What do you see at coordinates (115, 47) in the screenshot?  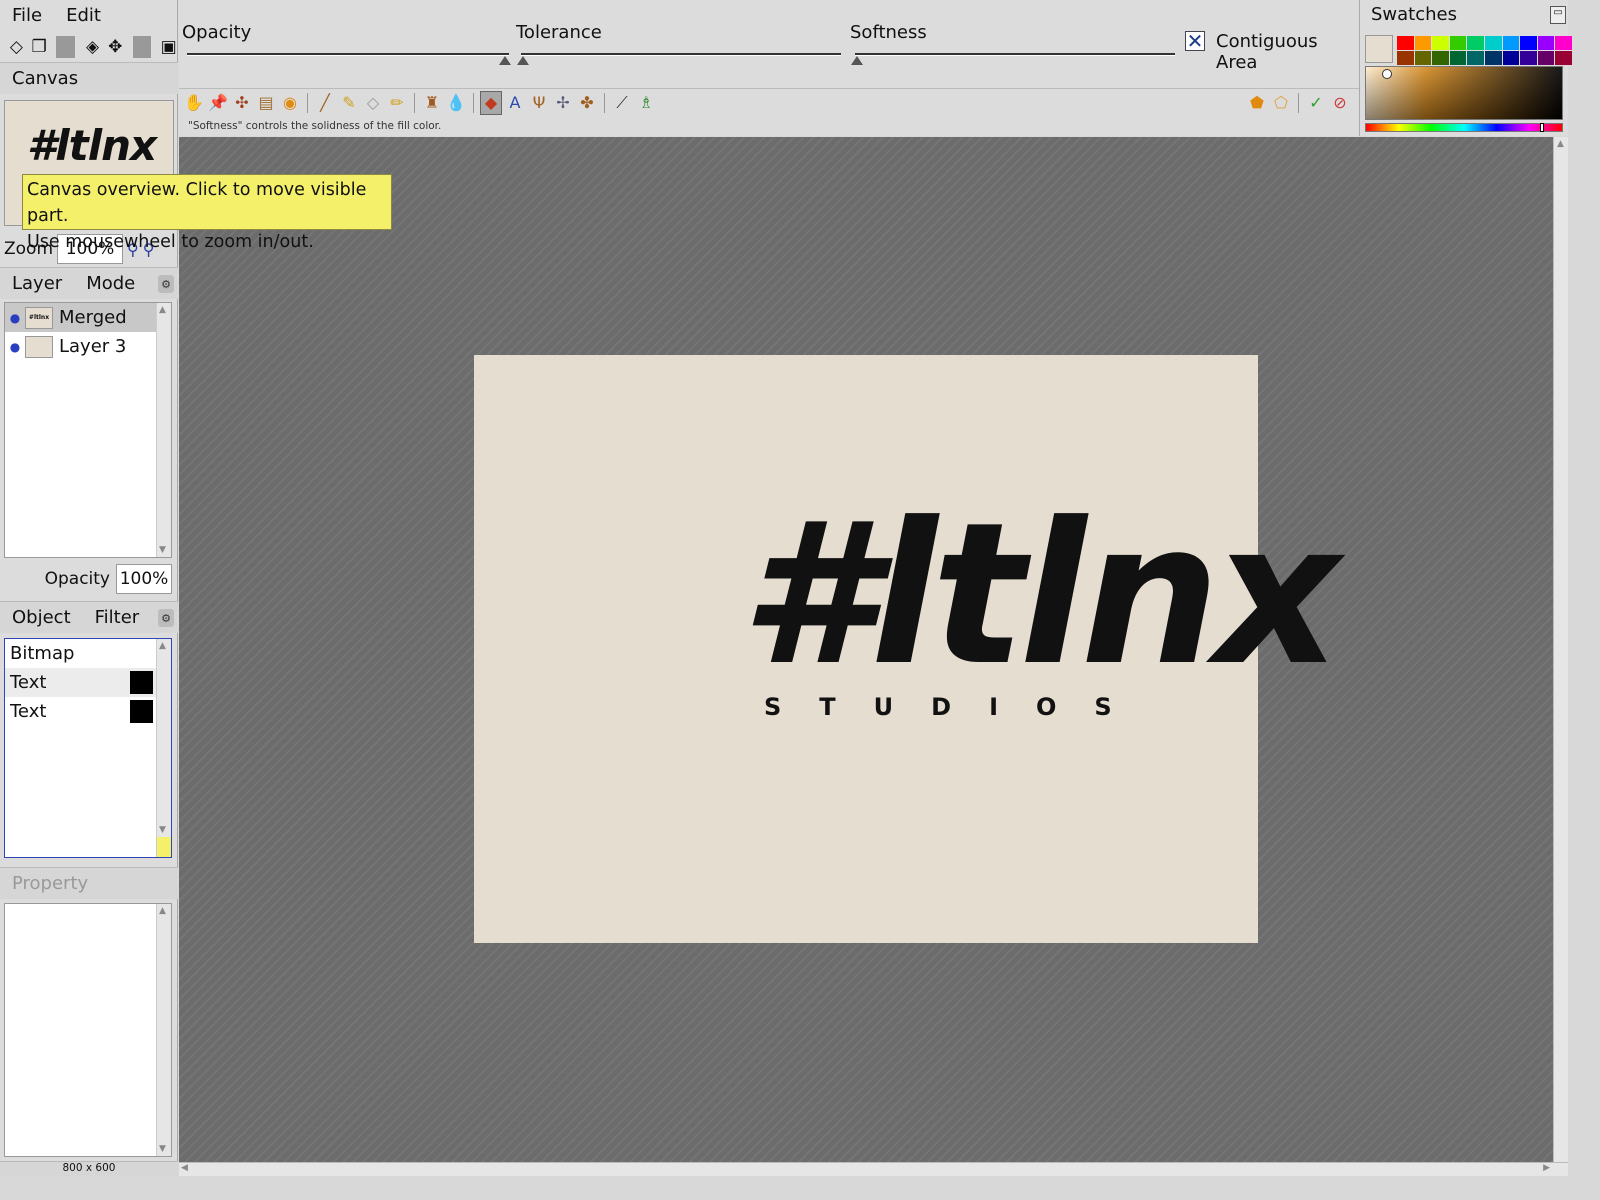 I see `redo-icon: ✥` at bounding box center [115, 47].